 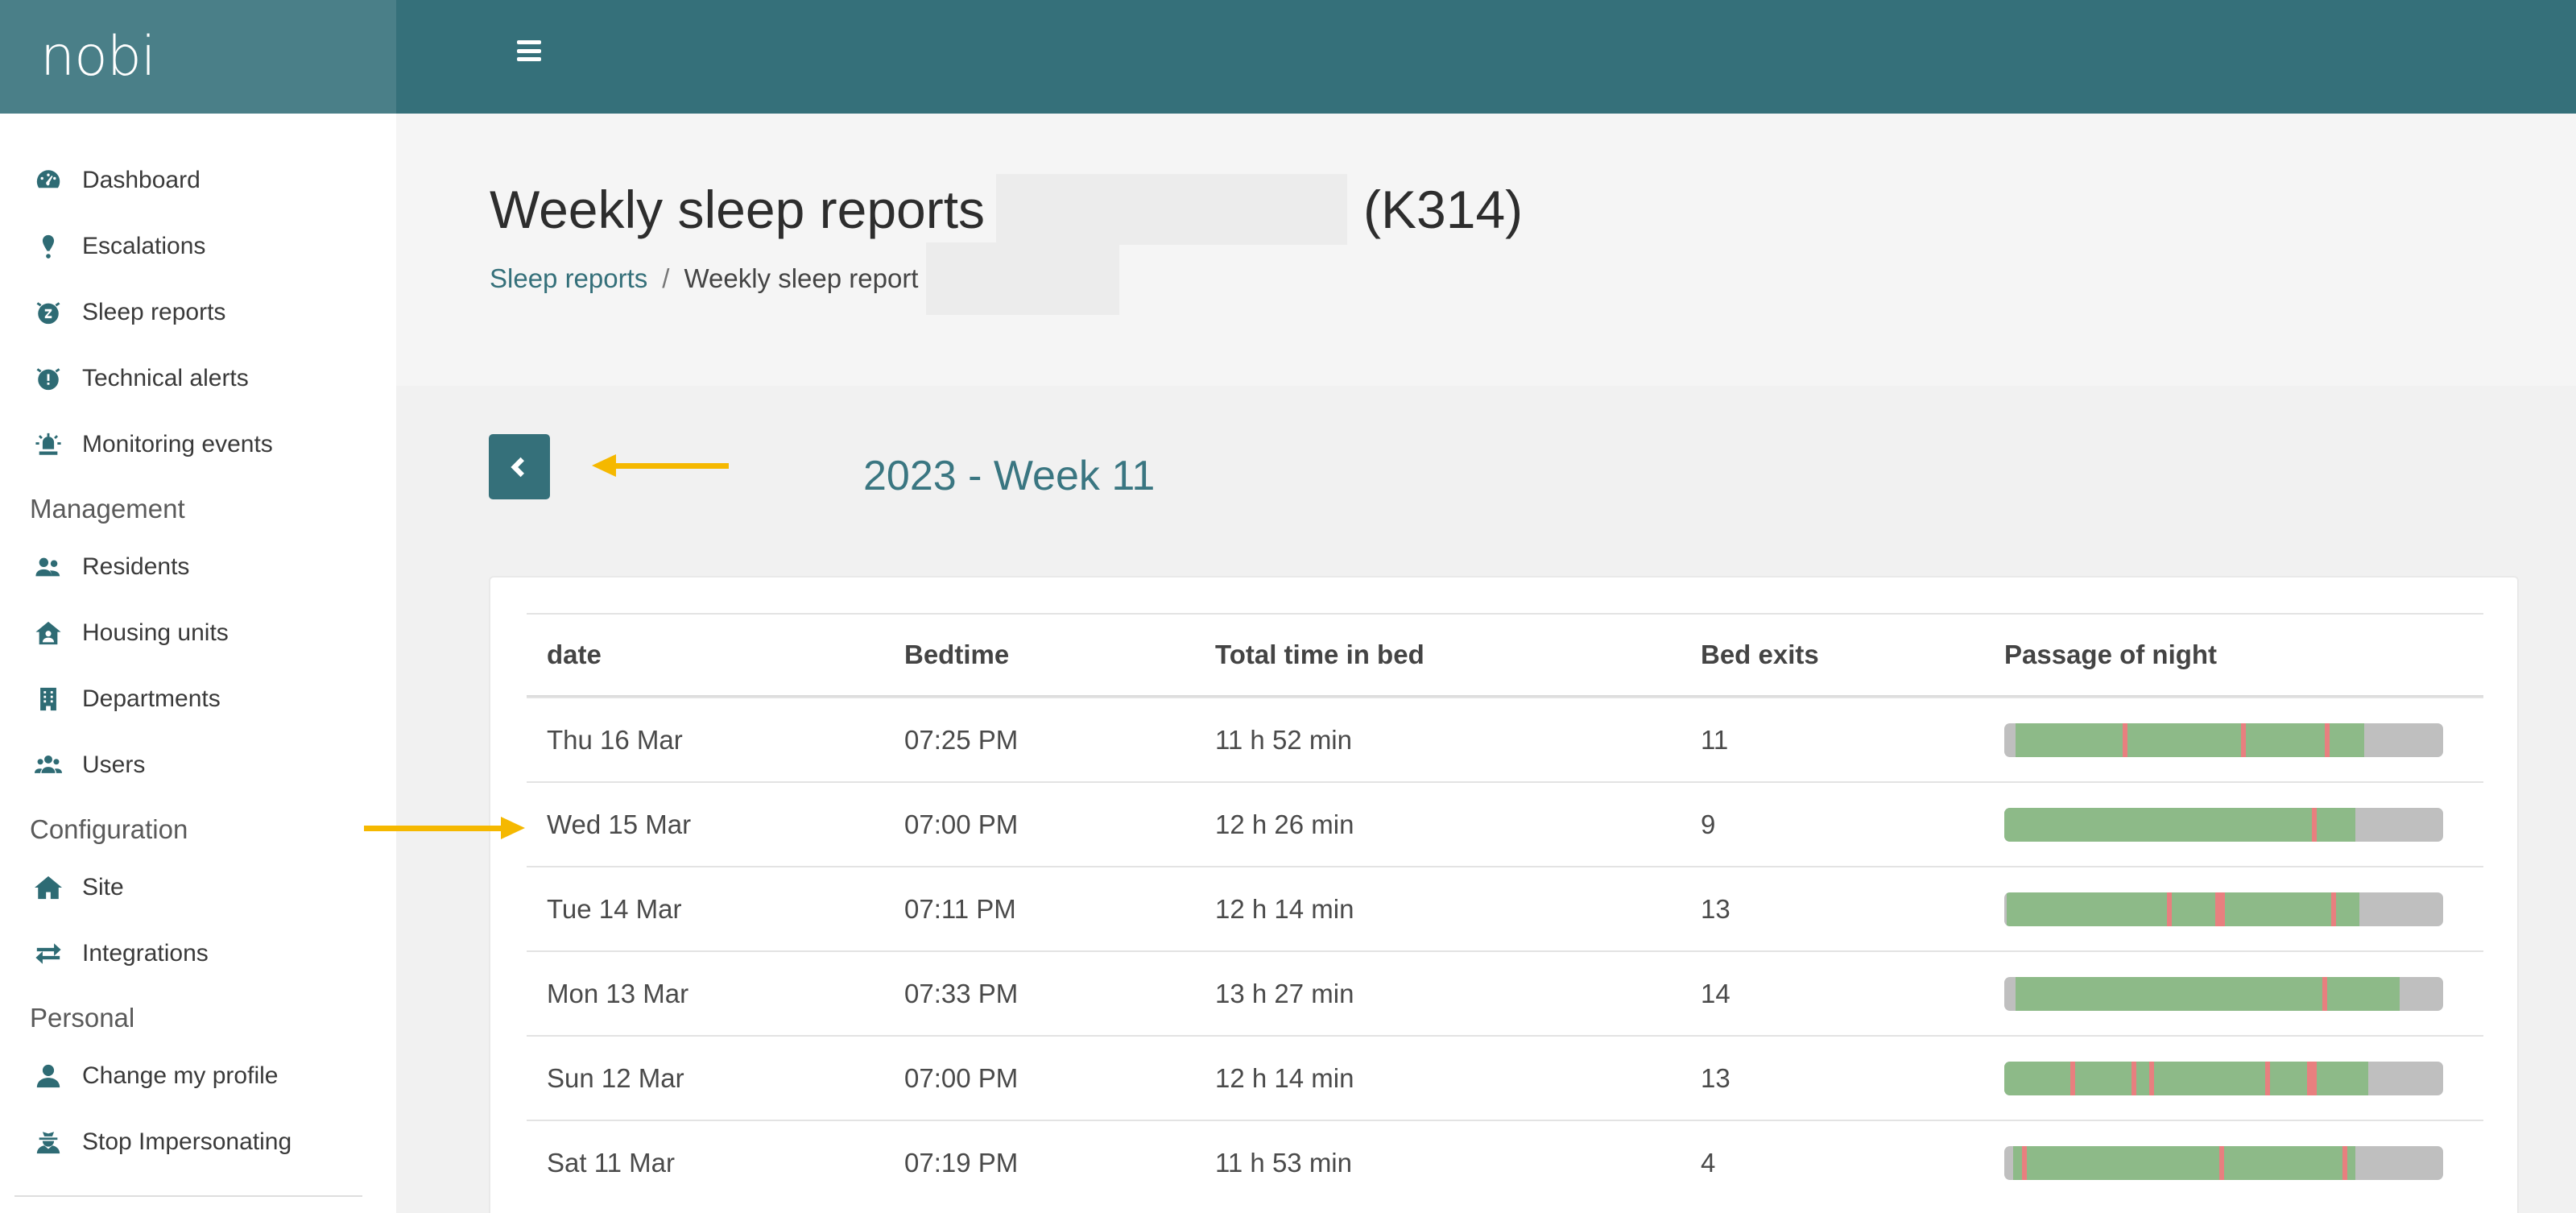 I want to click on section-management: Management, so click(x=108, y=509).